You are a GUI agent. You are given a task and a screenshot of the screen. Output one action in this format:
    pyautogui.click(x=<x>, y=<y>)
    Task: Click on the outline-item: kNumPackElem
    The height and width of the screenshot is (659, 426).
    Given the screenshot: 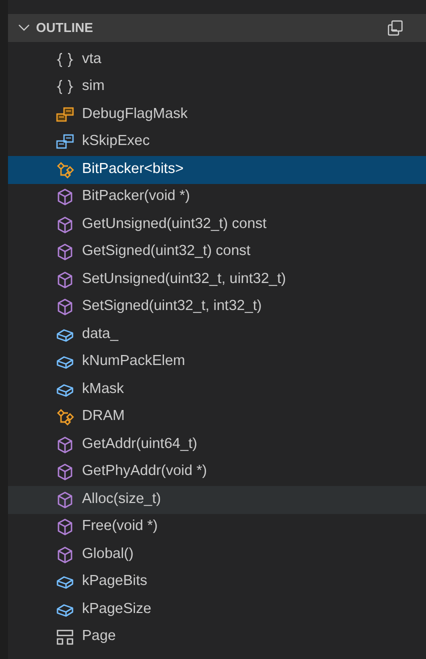 What is the action you would take?
    pyautogui.click(x=217, y=362)
    